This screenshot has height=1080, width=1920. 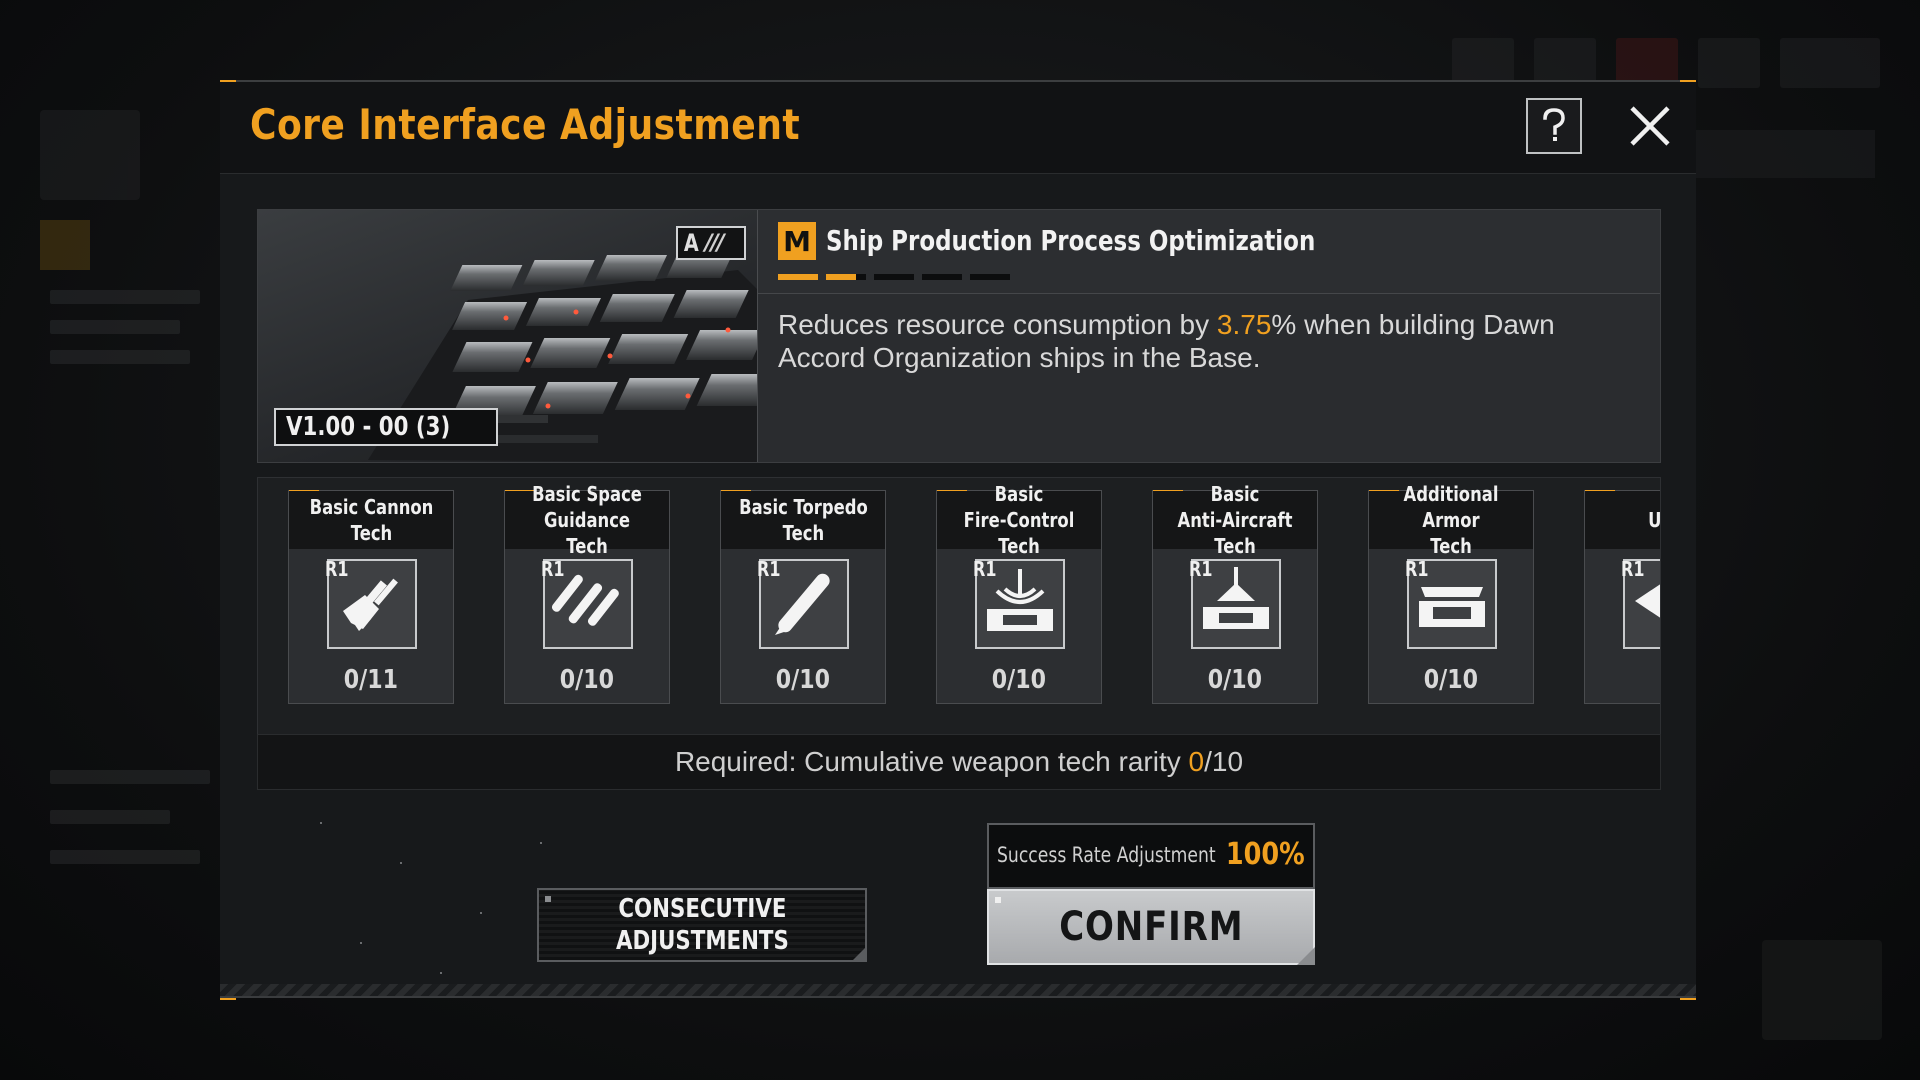 What do you see at coordinates (691, 243) in the screenshot?
I see `grade-letter: A` at bounding box center [691, 243].